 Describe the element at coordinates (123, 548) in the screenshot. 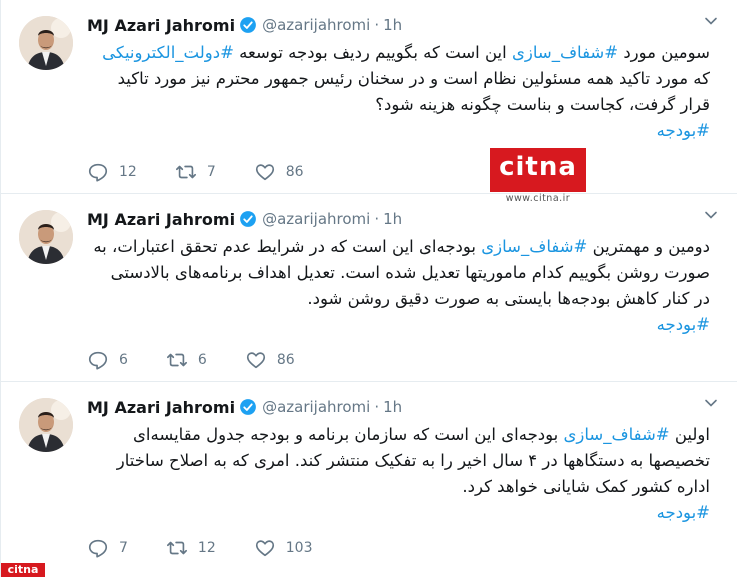

I see `reply-count: 7` at that location.